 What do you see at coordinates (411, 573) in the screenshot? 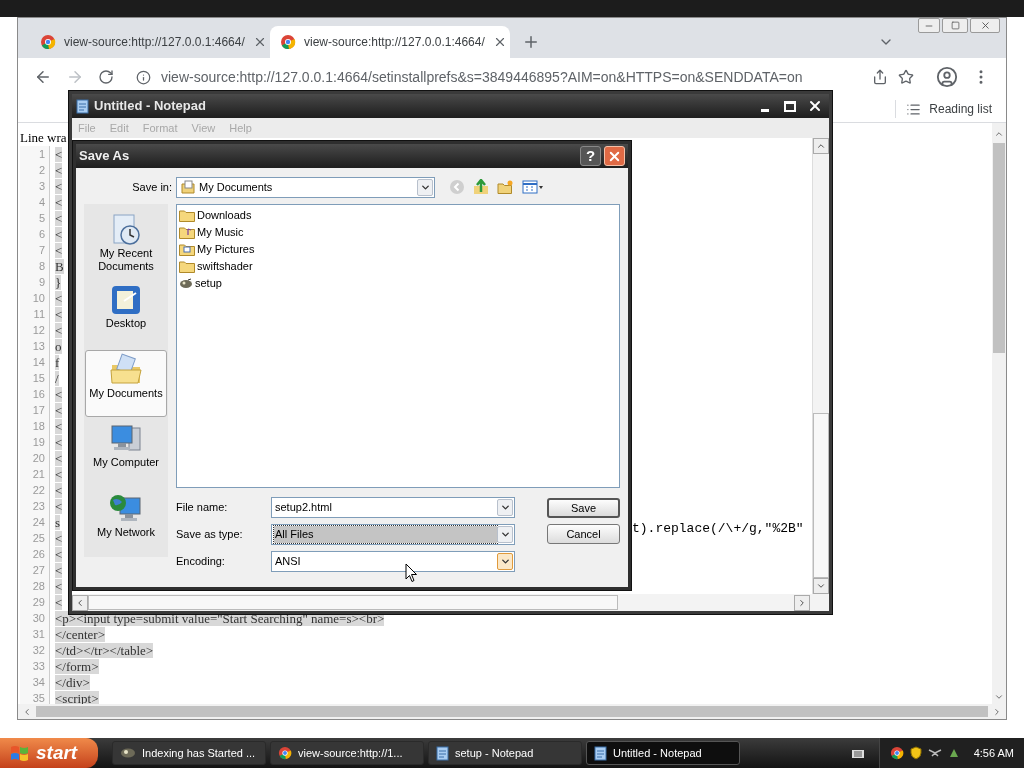
I see `mouse-cursor-icon` at bounding box center [411, 573].